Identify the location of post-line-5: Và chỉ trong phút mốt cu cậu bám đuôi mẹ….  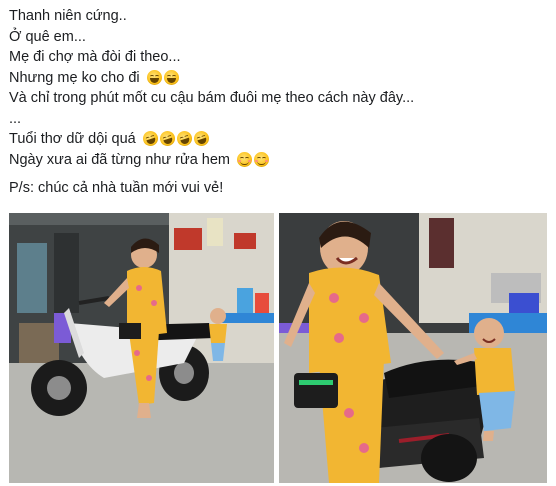
(212, 98).